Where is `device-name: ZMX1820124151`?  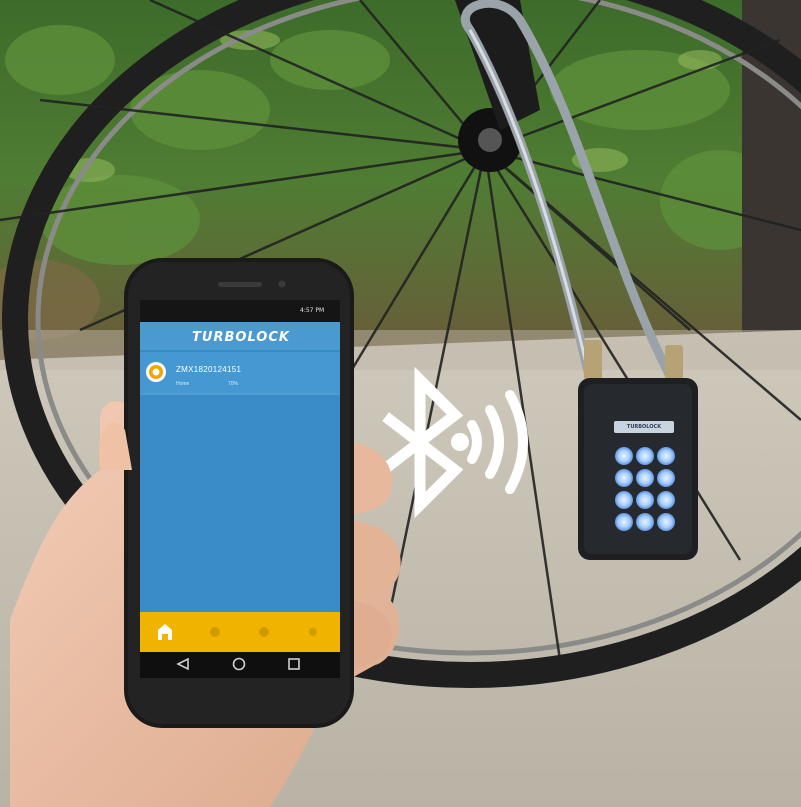 device-name: ZMX1820124151 is located at coordinates (208, 369).